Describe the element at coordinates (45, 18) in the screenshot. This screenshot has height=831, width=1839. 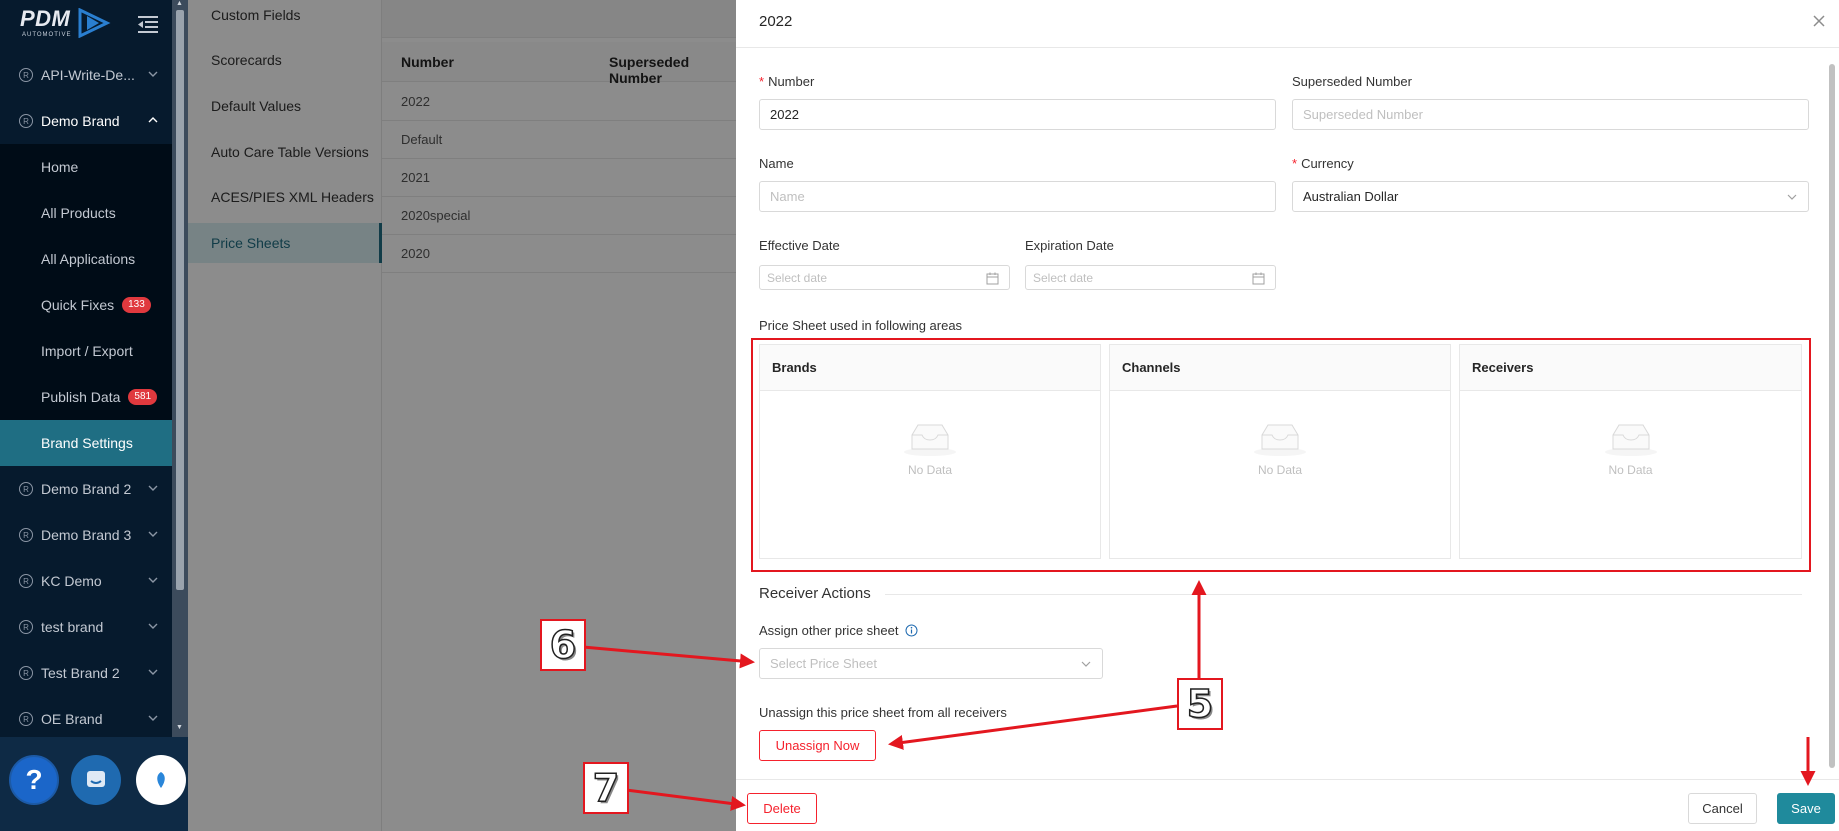
I see `logo-text: PDM` at that location.